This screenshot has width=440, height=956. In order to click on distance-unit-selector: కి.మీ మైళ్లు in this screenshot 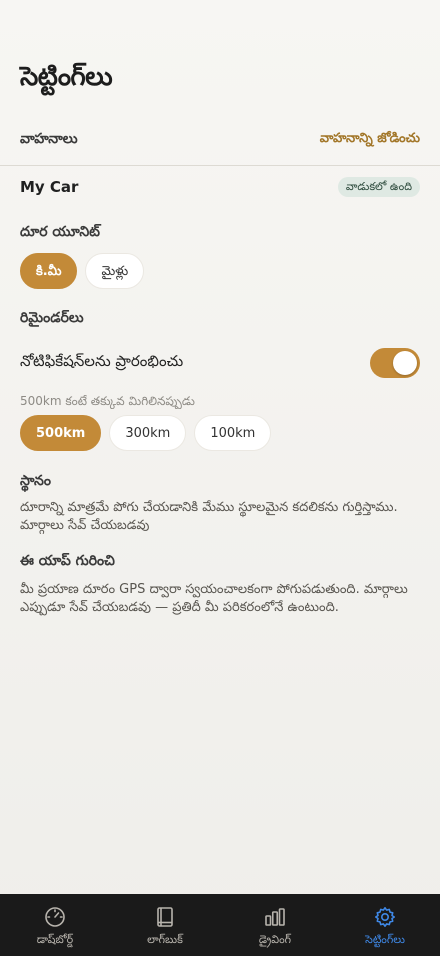, I will do `click(82, 271)`.